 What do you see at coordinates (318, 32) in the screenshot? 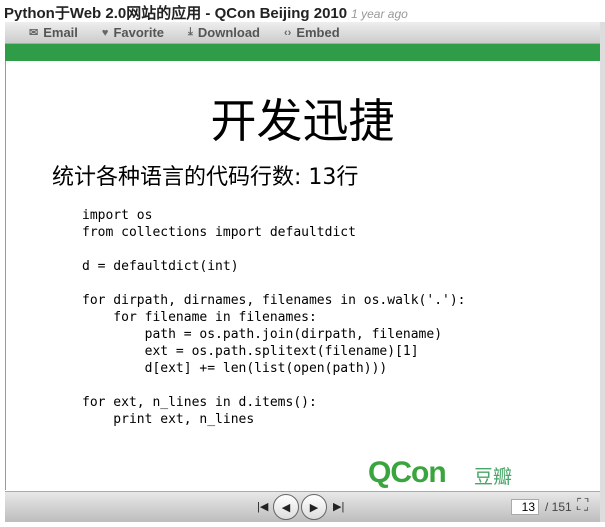
I see `embed-label: Embed` at bounding box center [318, 32].